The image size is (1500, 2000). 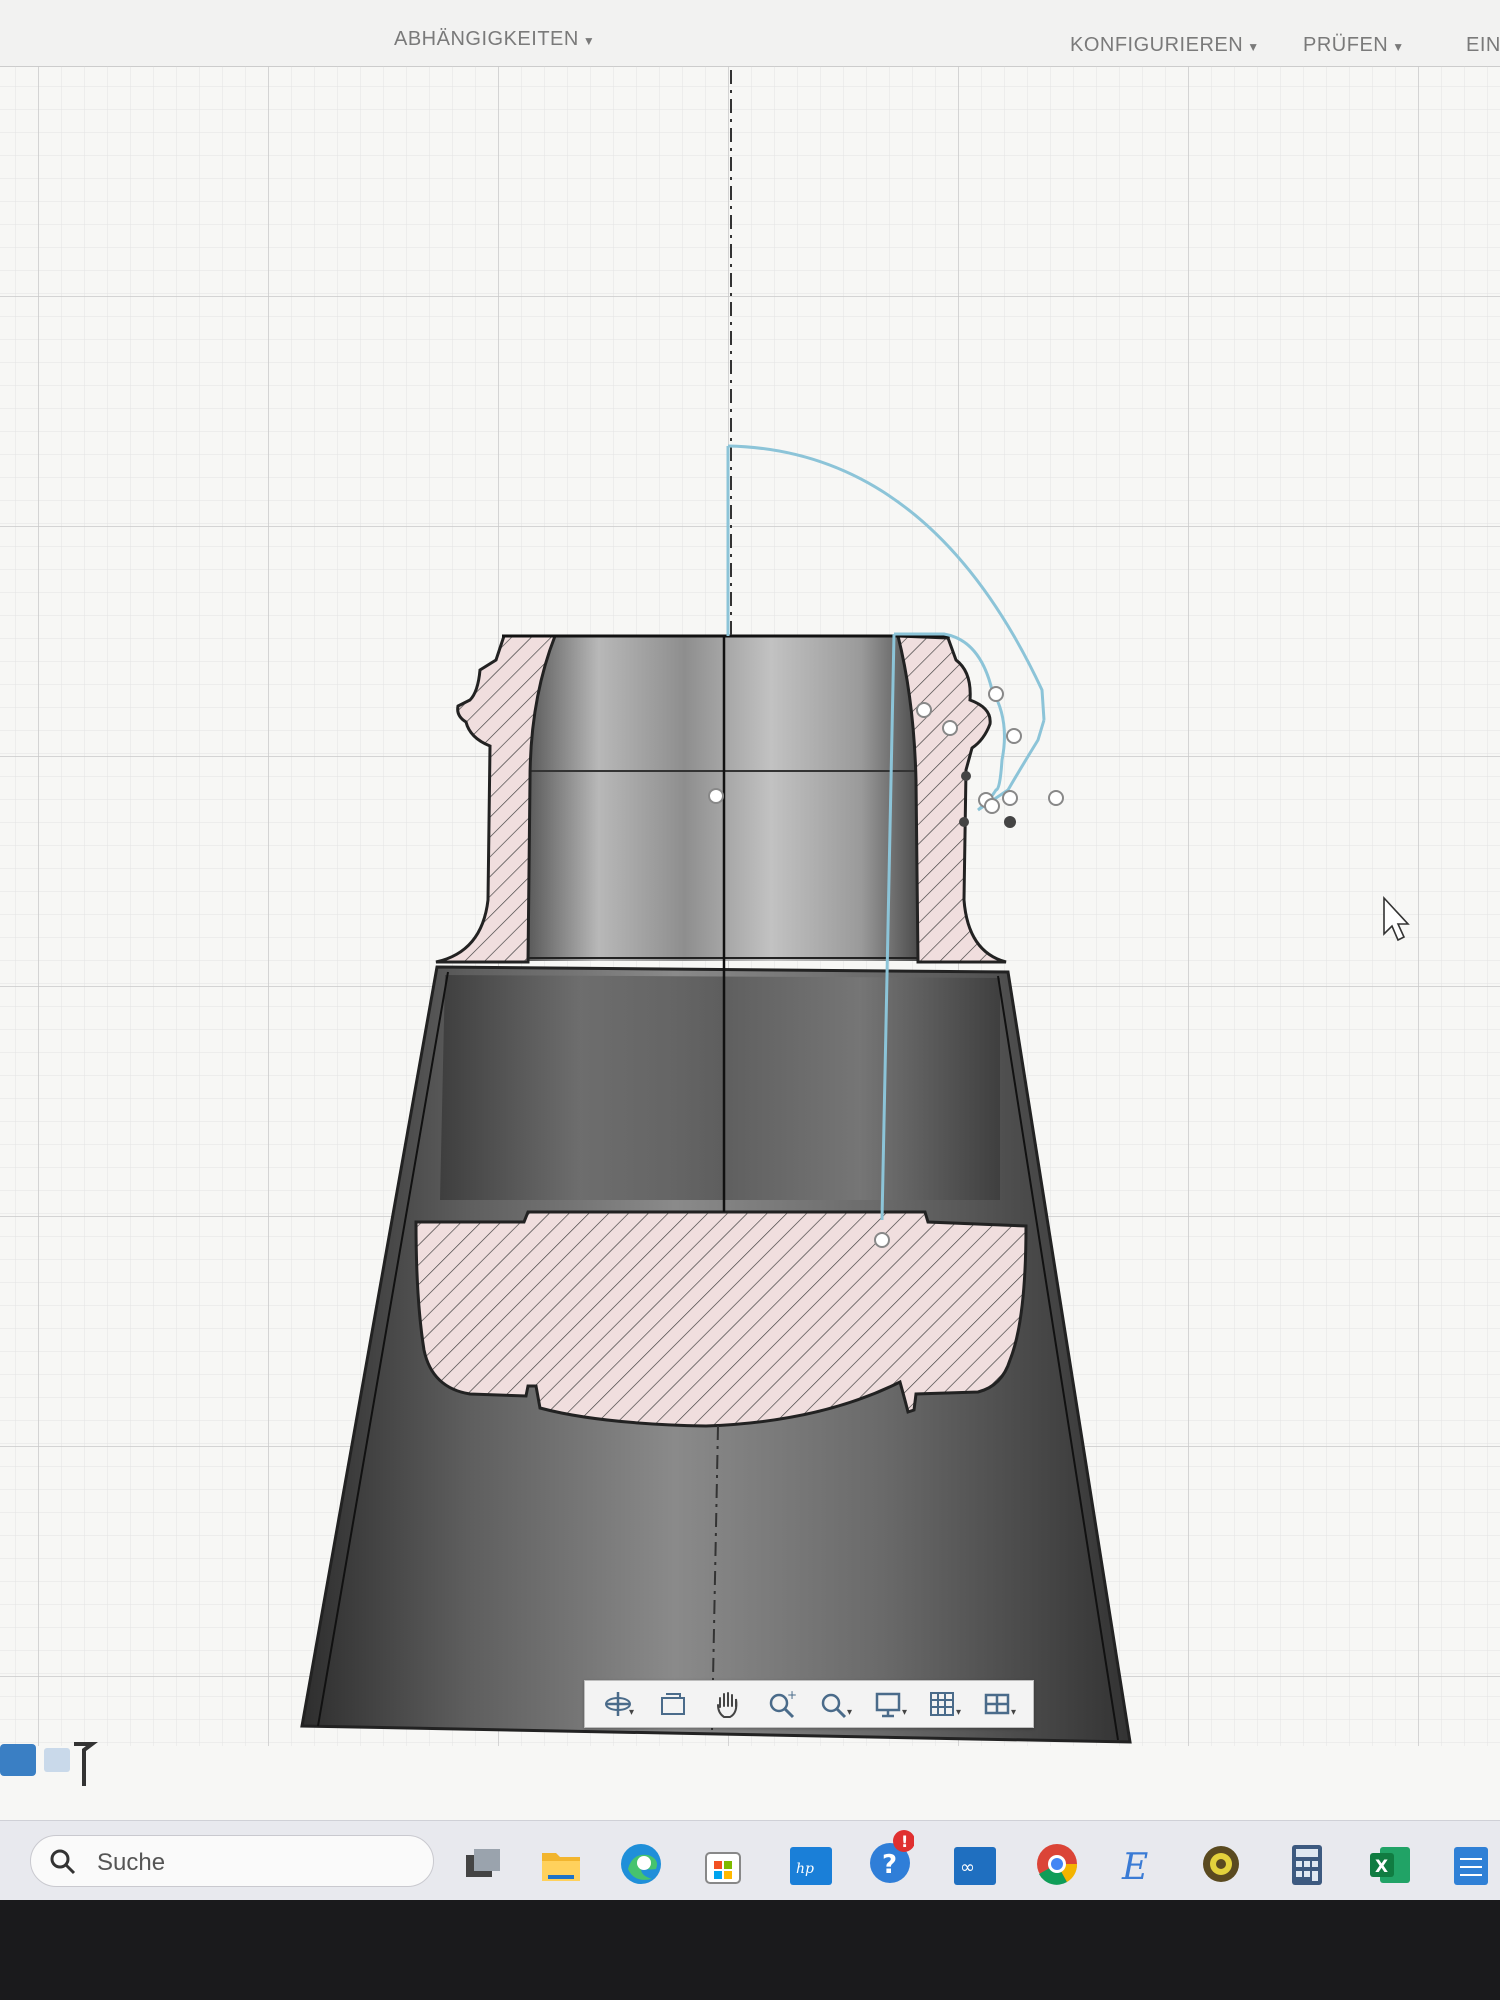 I want to click on zoom-window-button: ▾, so click(x=836, y=1704).